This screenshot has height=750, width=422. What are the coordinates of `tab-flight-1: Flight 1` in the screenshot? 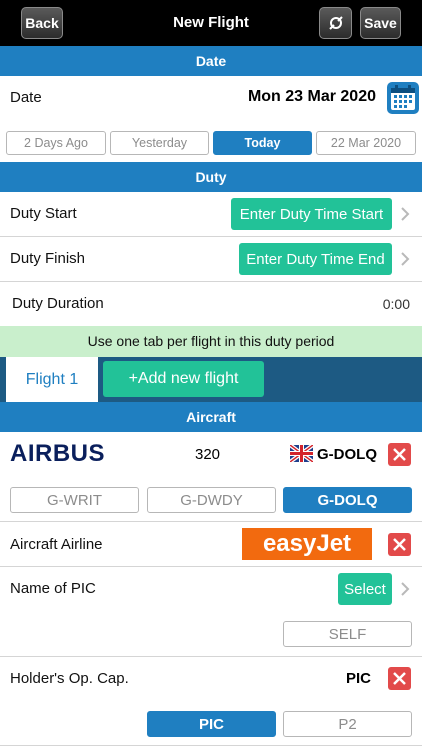 It's located at (52, 379).